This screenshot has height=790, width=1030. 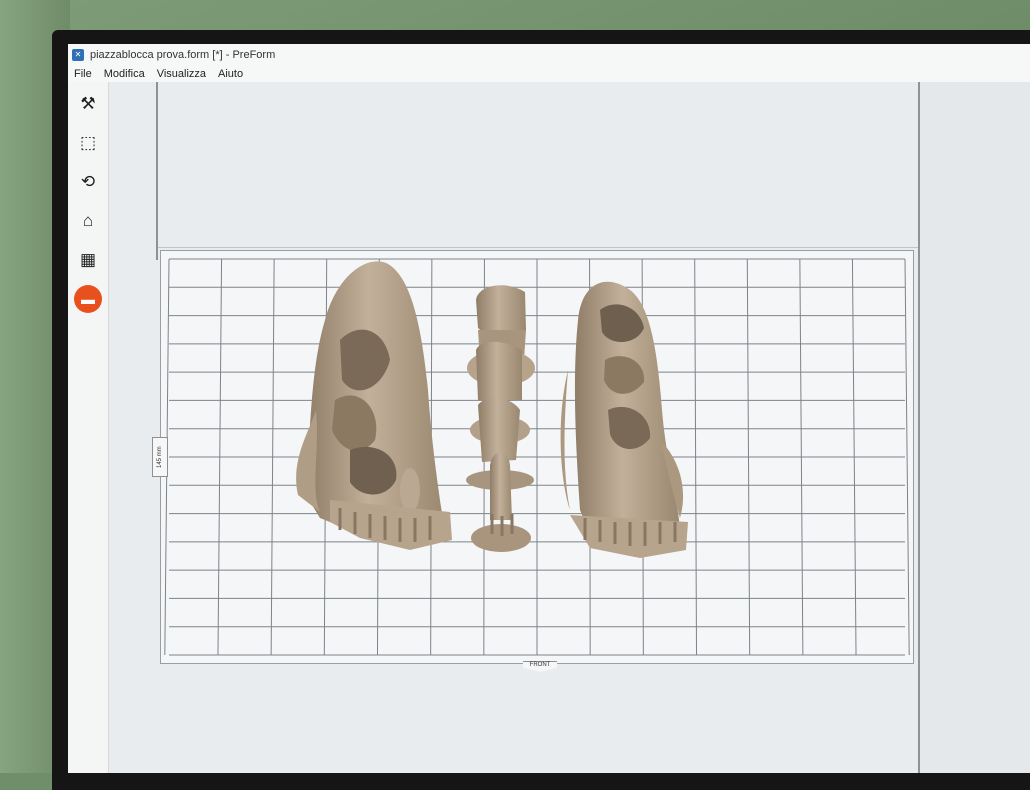 I want to click on selection-box-icon: ⬚, so click(x=88, y=143).